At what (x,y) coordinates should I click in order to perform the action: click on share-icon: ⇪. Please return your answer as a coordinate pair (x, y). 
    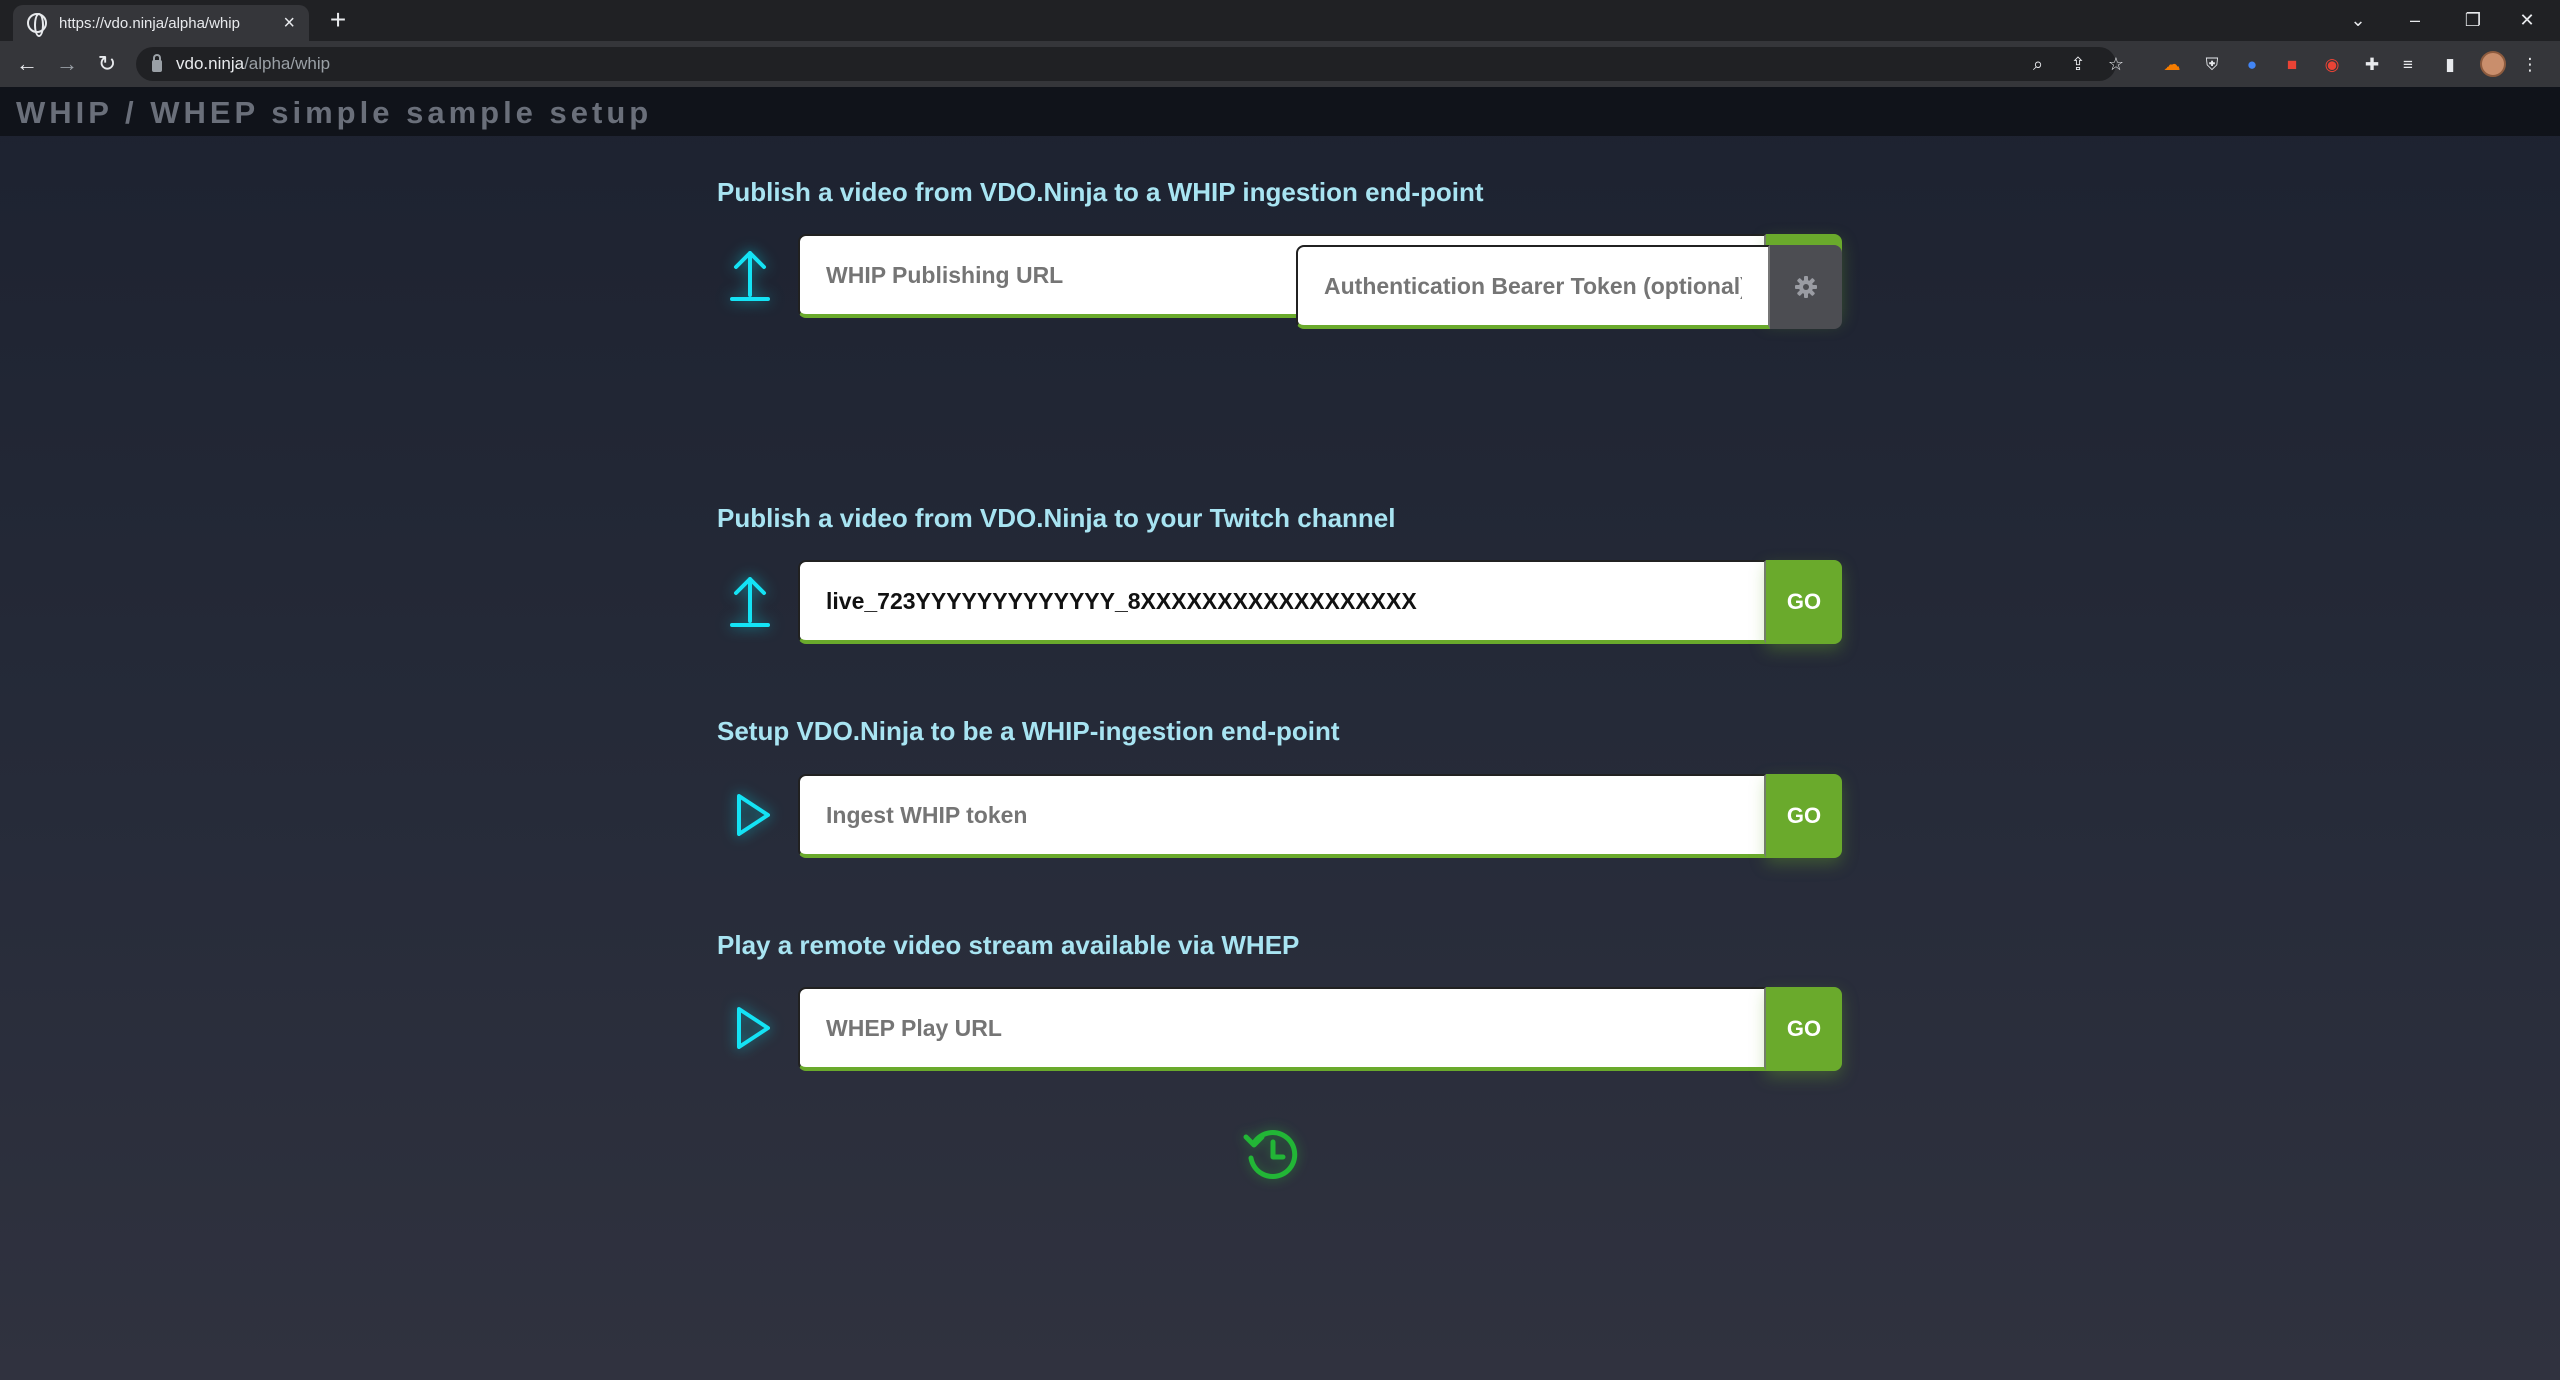
    Looking at the image, I should click on (2078, 64).